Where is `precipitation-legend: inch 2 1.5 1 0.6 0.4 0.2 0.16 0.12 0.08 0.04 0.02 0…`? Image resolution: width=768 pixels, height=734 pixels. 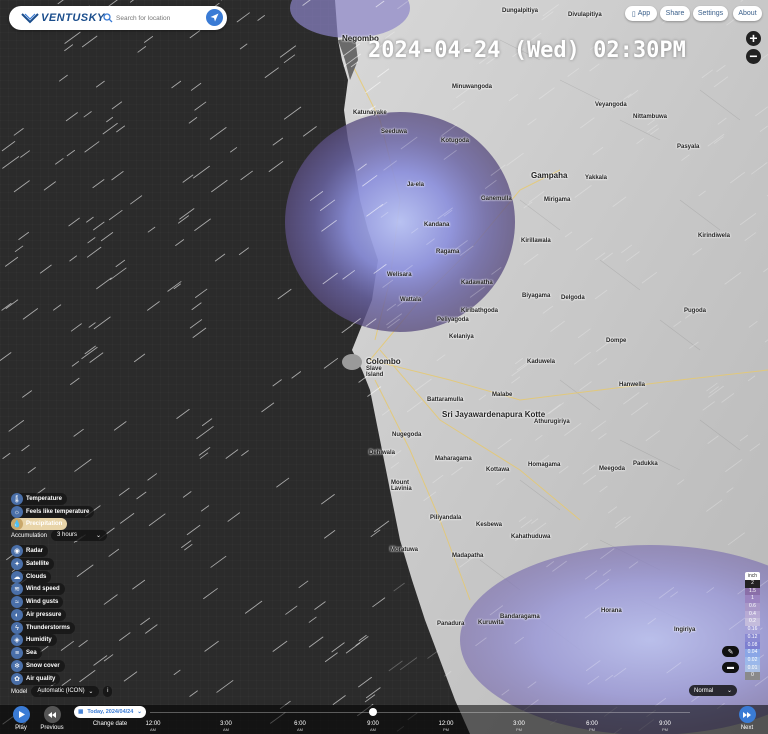
precipitation-legend: inch 2 1.5 1 0.6 0.4 0.2 0.16 0.12 0.08 0.04 0.02 0… is located at coordinates (752, 626).